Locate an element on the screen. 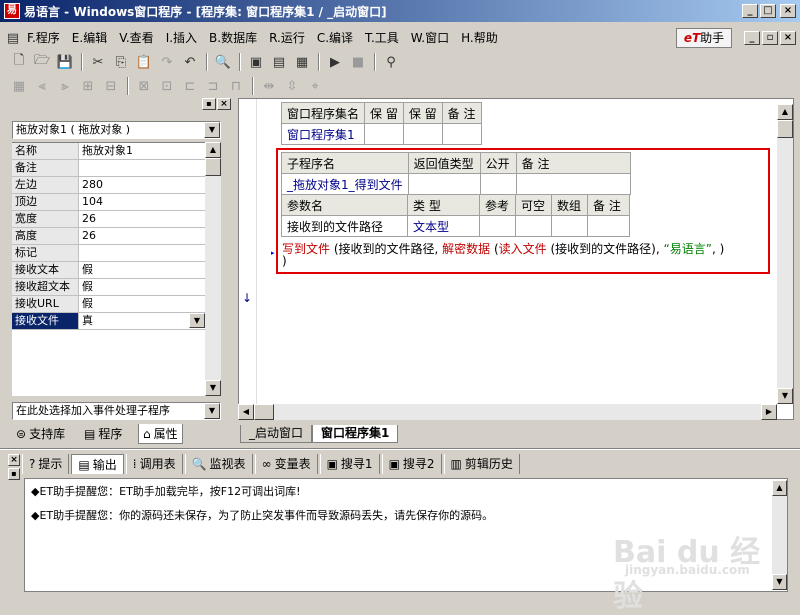  menu-tools: T.工具 is located at coordinates (382, 38).